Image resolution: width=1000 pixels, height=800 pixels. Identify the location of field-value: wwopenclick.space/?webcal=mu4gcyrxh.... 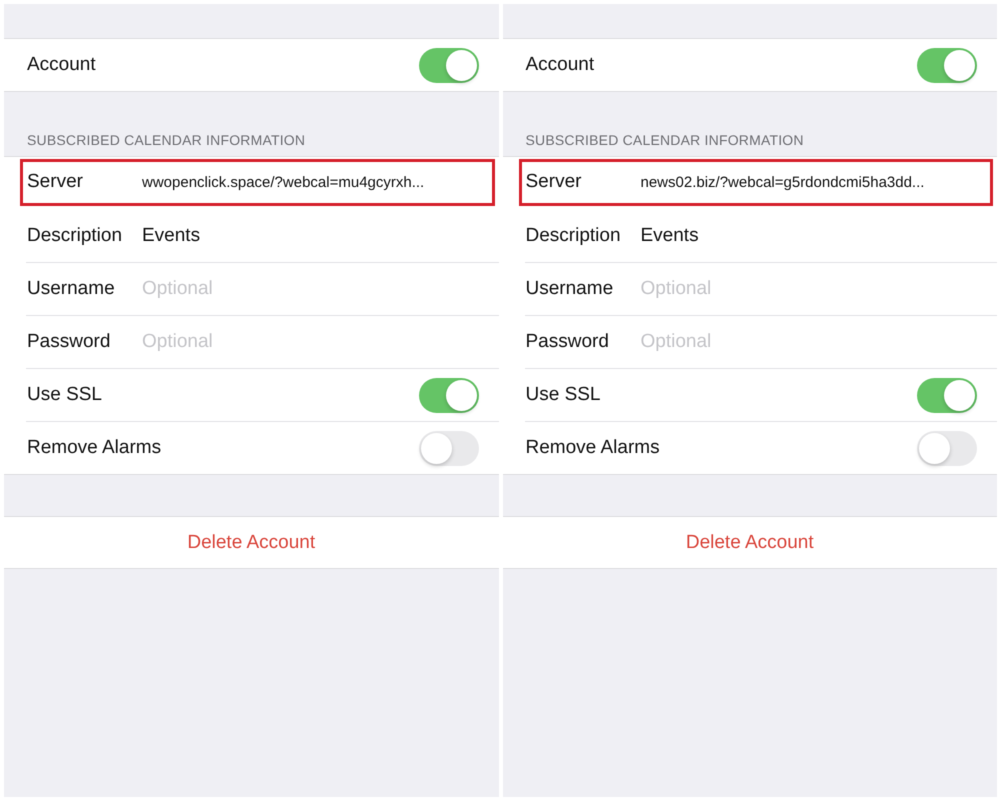
(283, 182).